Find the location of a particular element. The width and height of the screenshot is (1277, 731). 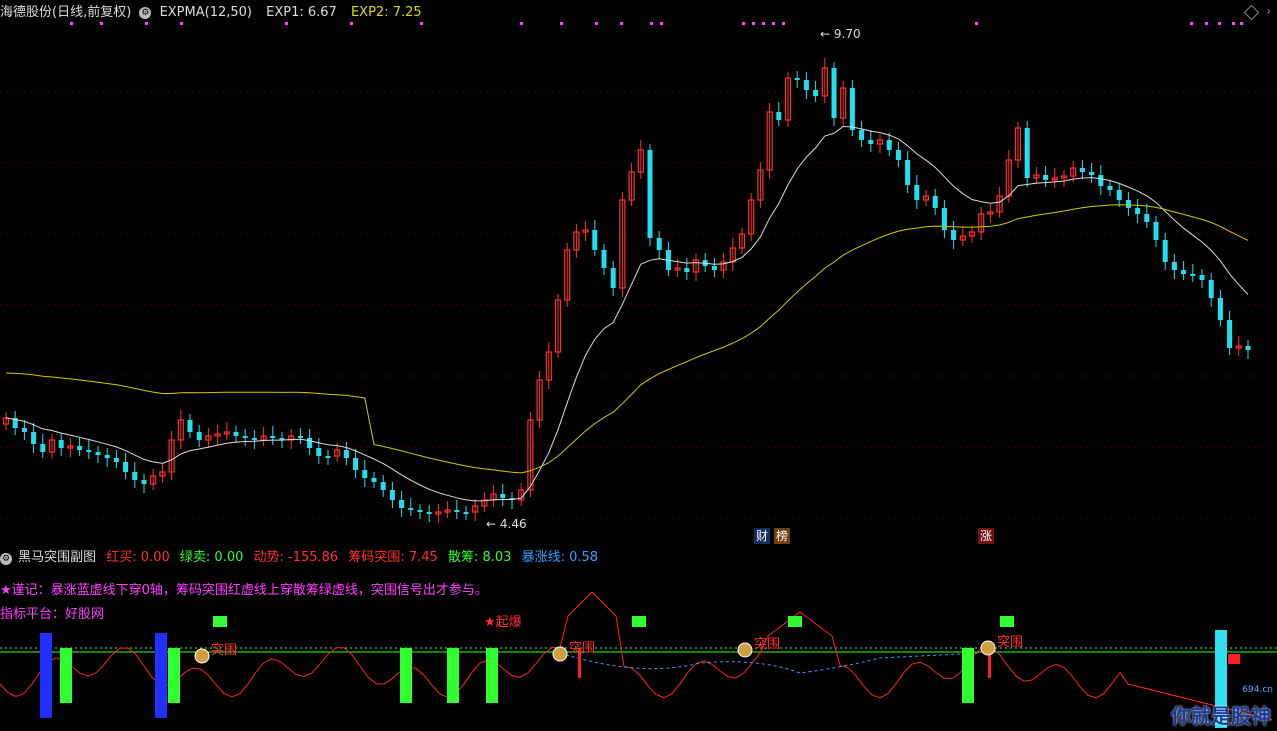

watermark-logo: 你就是股神 is located at coordinates (1221, 716).